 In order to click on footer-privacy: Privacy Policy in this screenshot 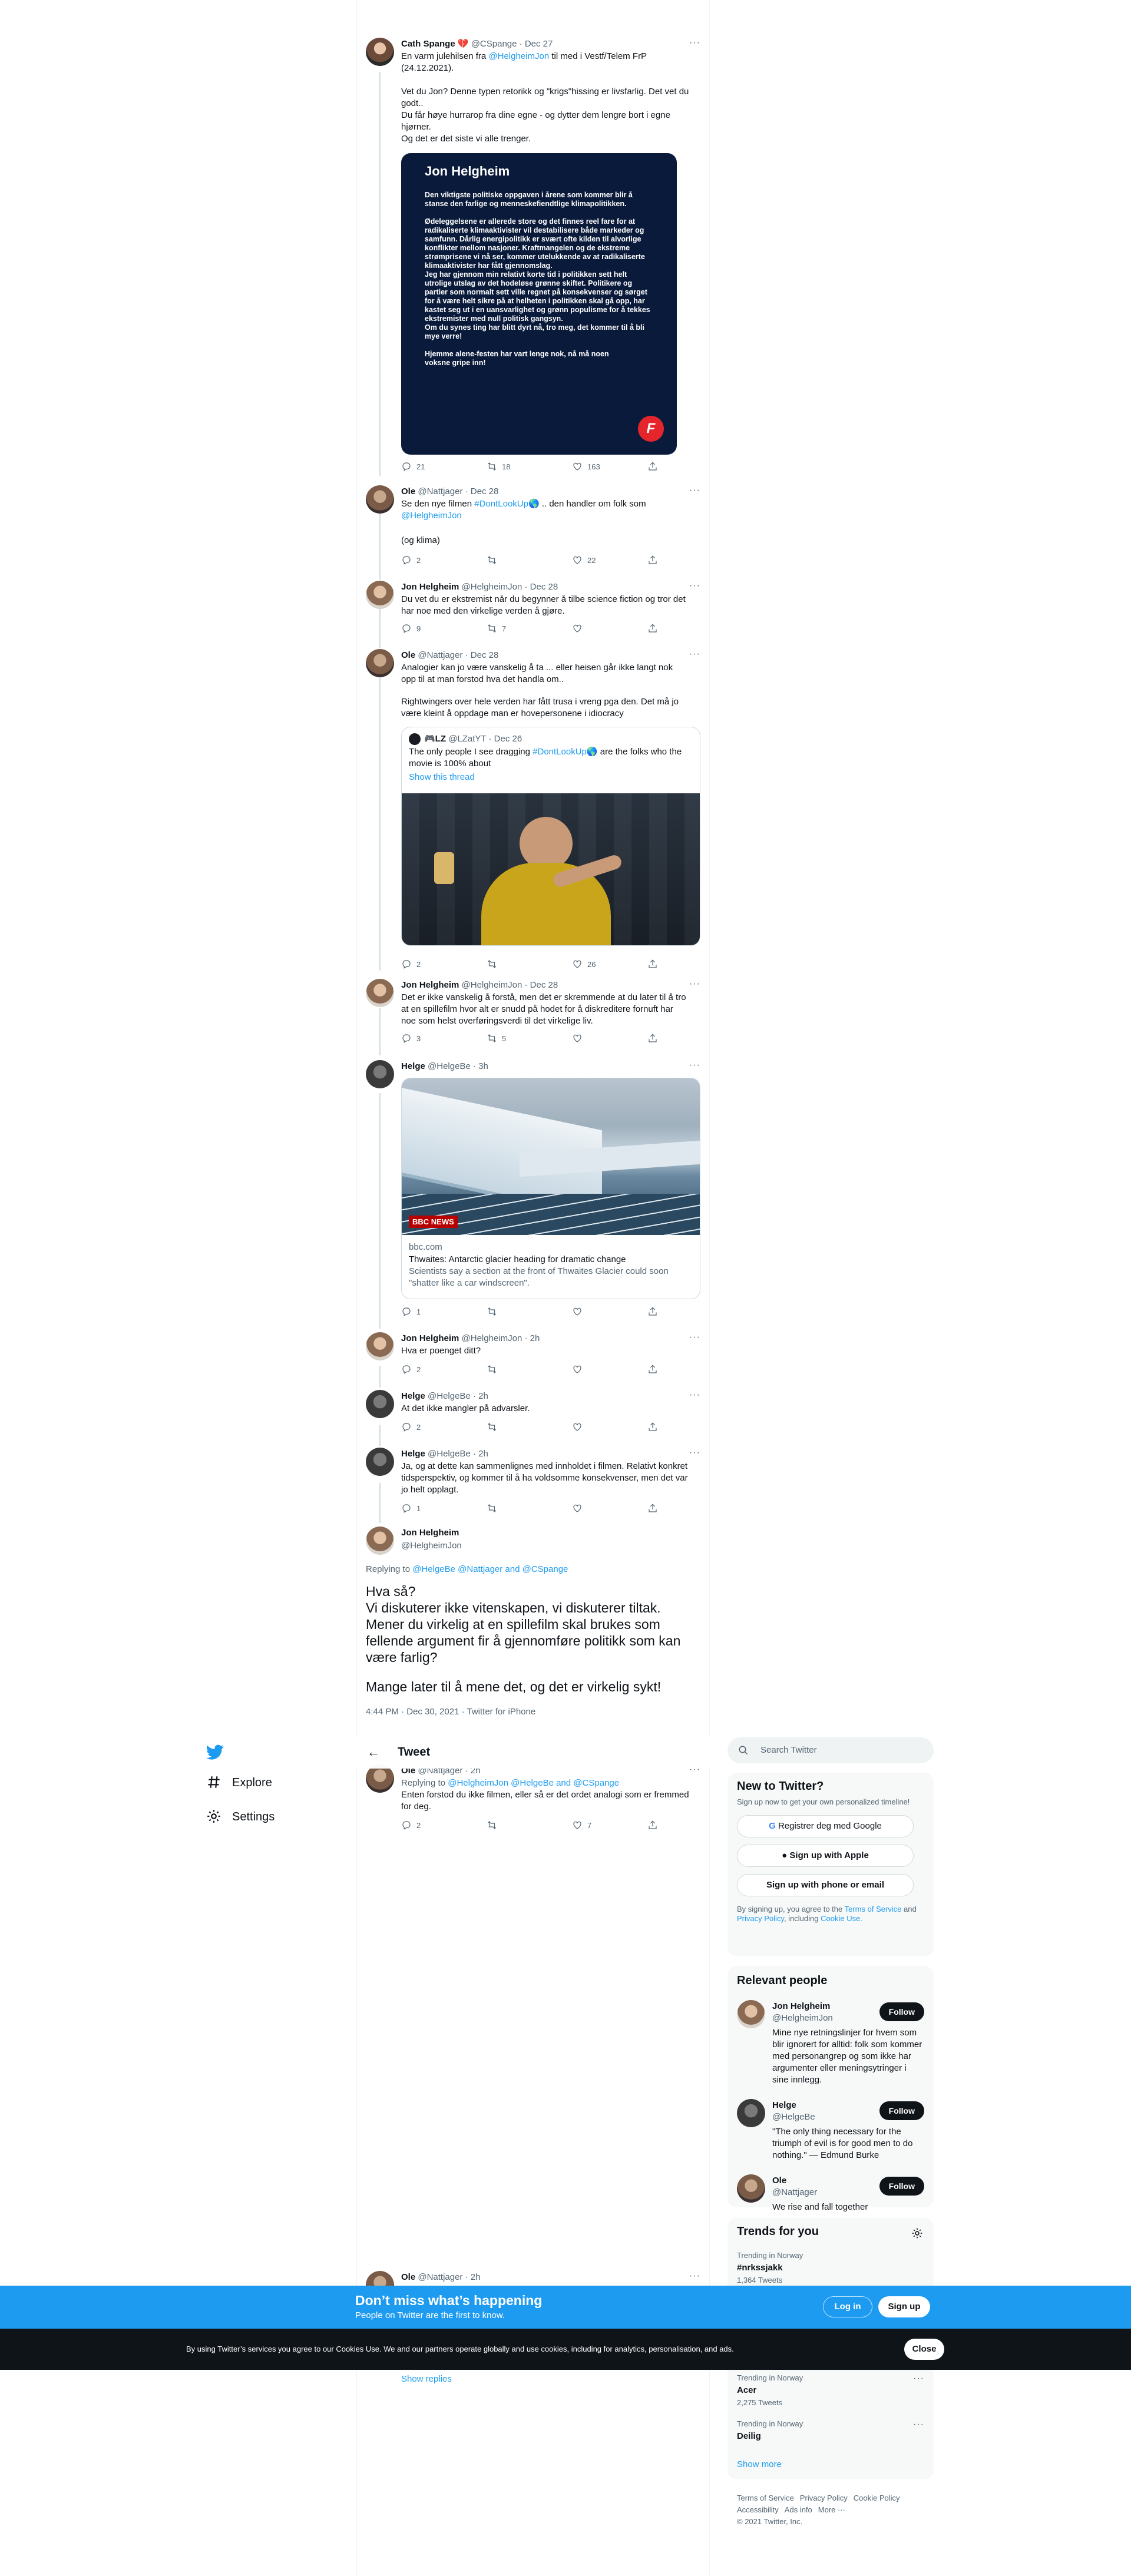, I will do `click(824, 2498)`.